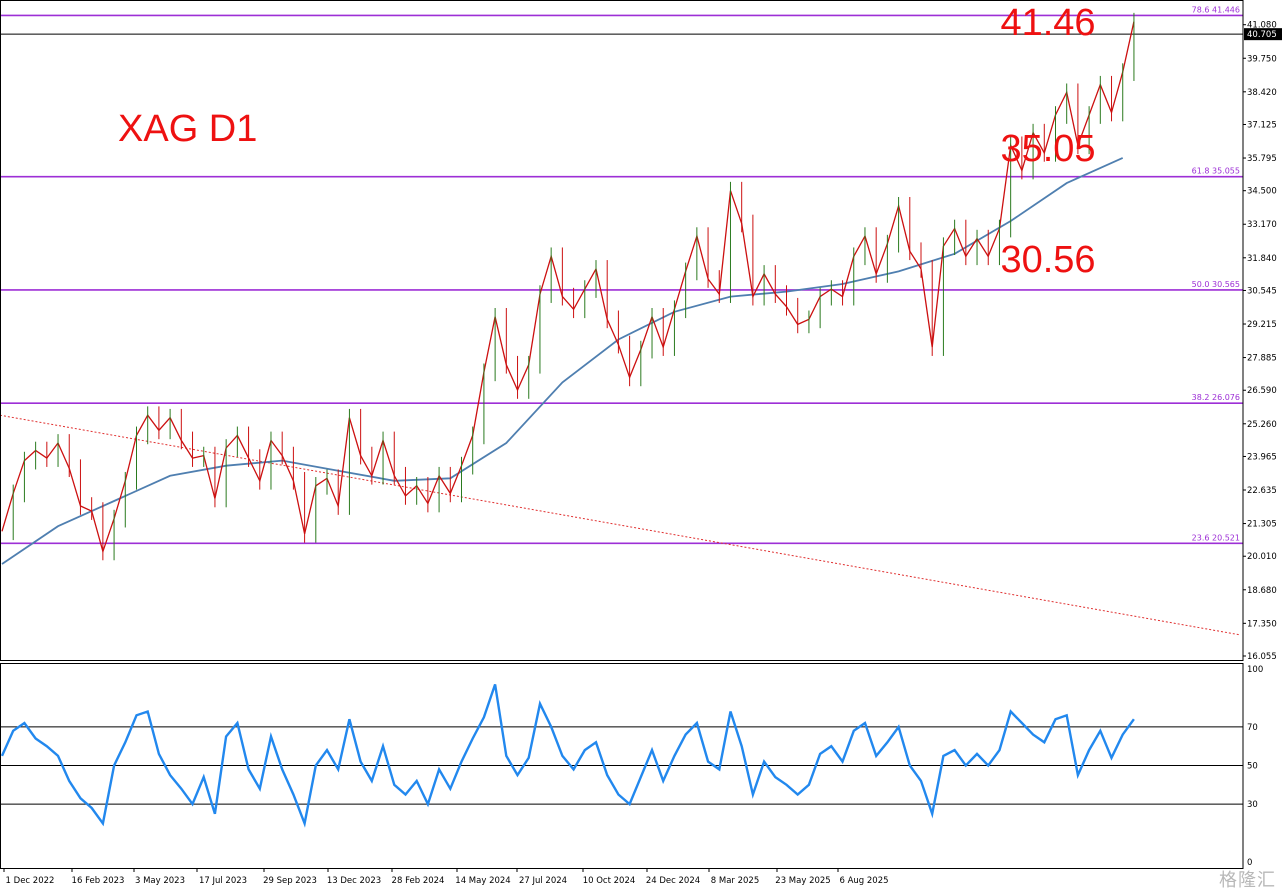 This screenshot has width=1284, height=896. Describe the element at coordinates (1047, 149) in the screenshot. I see `price-annotation: 35.05` at that location.